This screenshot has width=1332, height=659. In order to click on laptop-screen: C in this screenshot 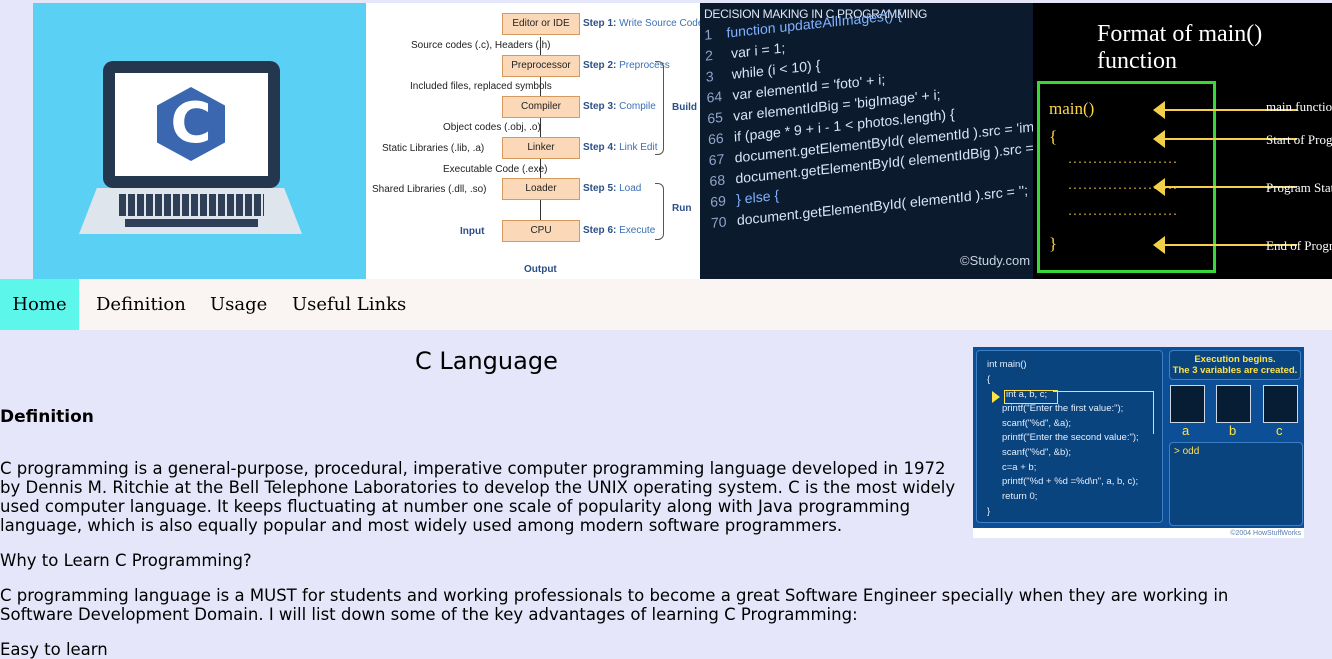, I will do `click(191, 124)`.